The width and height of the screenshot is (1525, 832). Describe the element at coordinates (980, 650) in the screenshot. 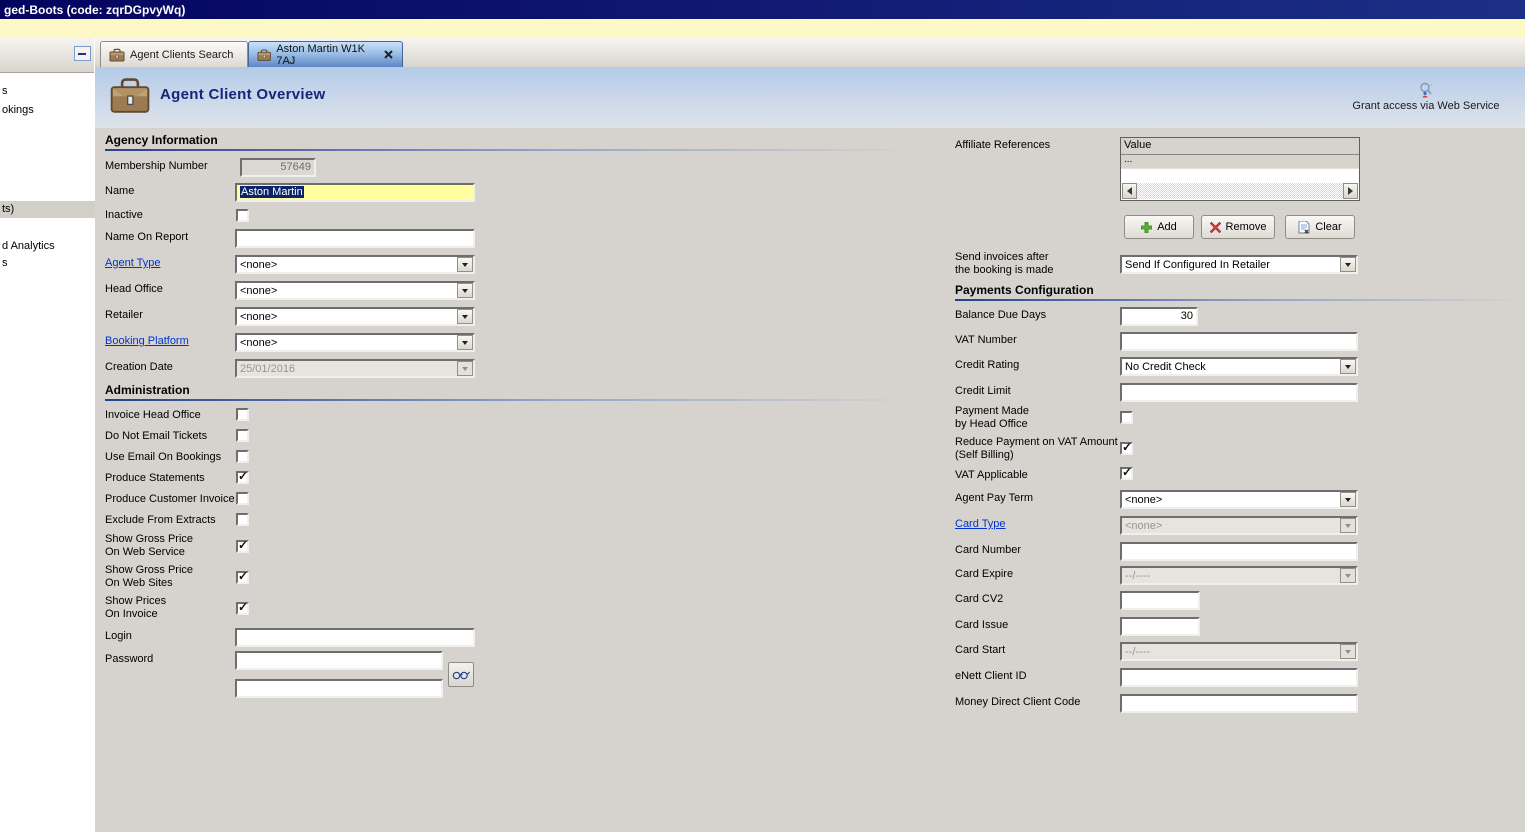

I see `card-start-label: Card Start` at that location.